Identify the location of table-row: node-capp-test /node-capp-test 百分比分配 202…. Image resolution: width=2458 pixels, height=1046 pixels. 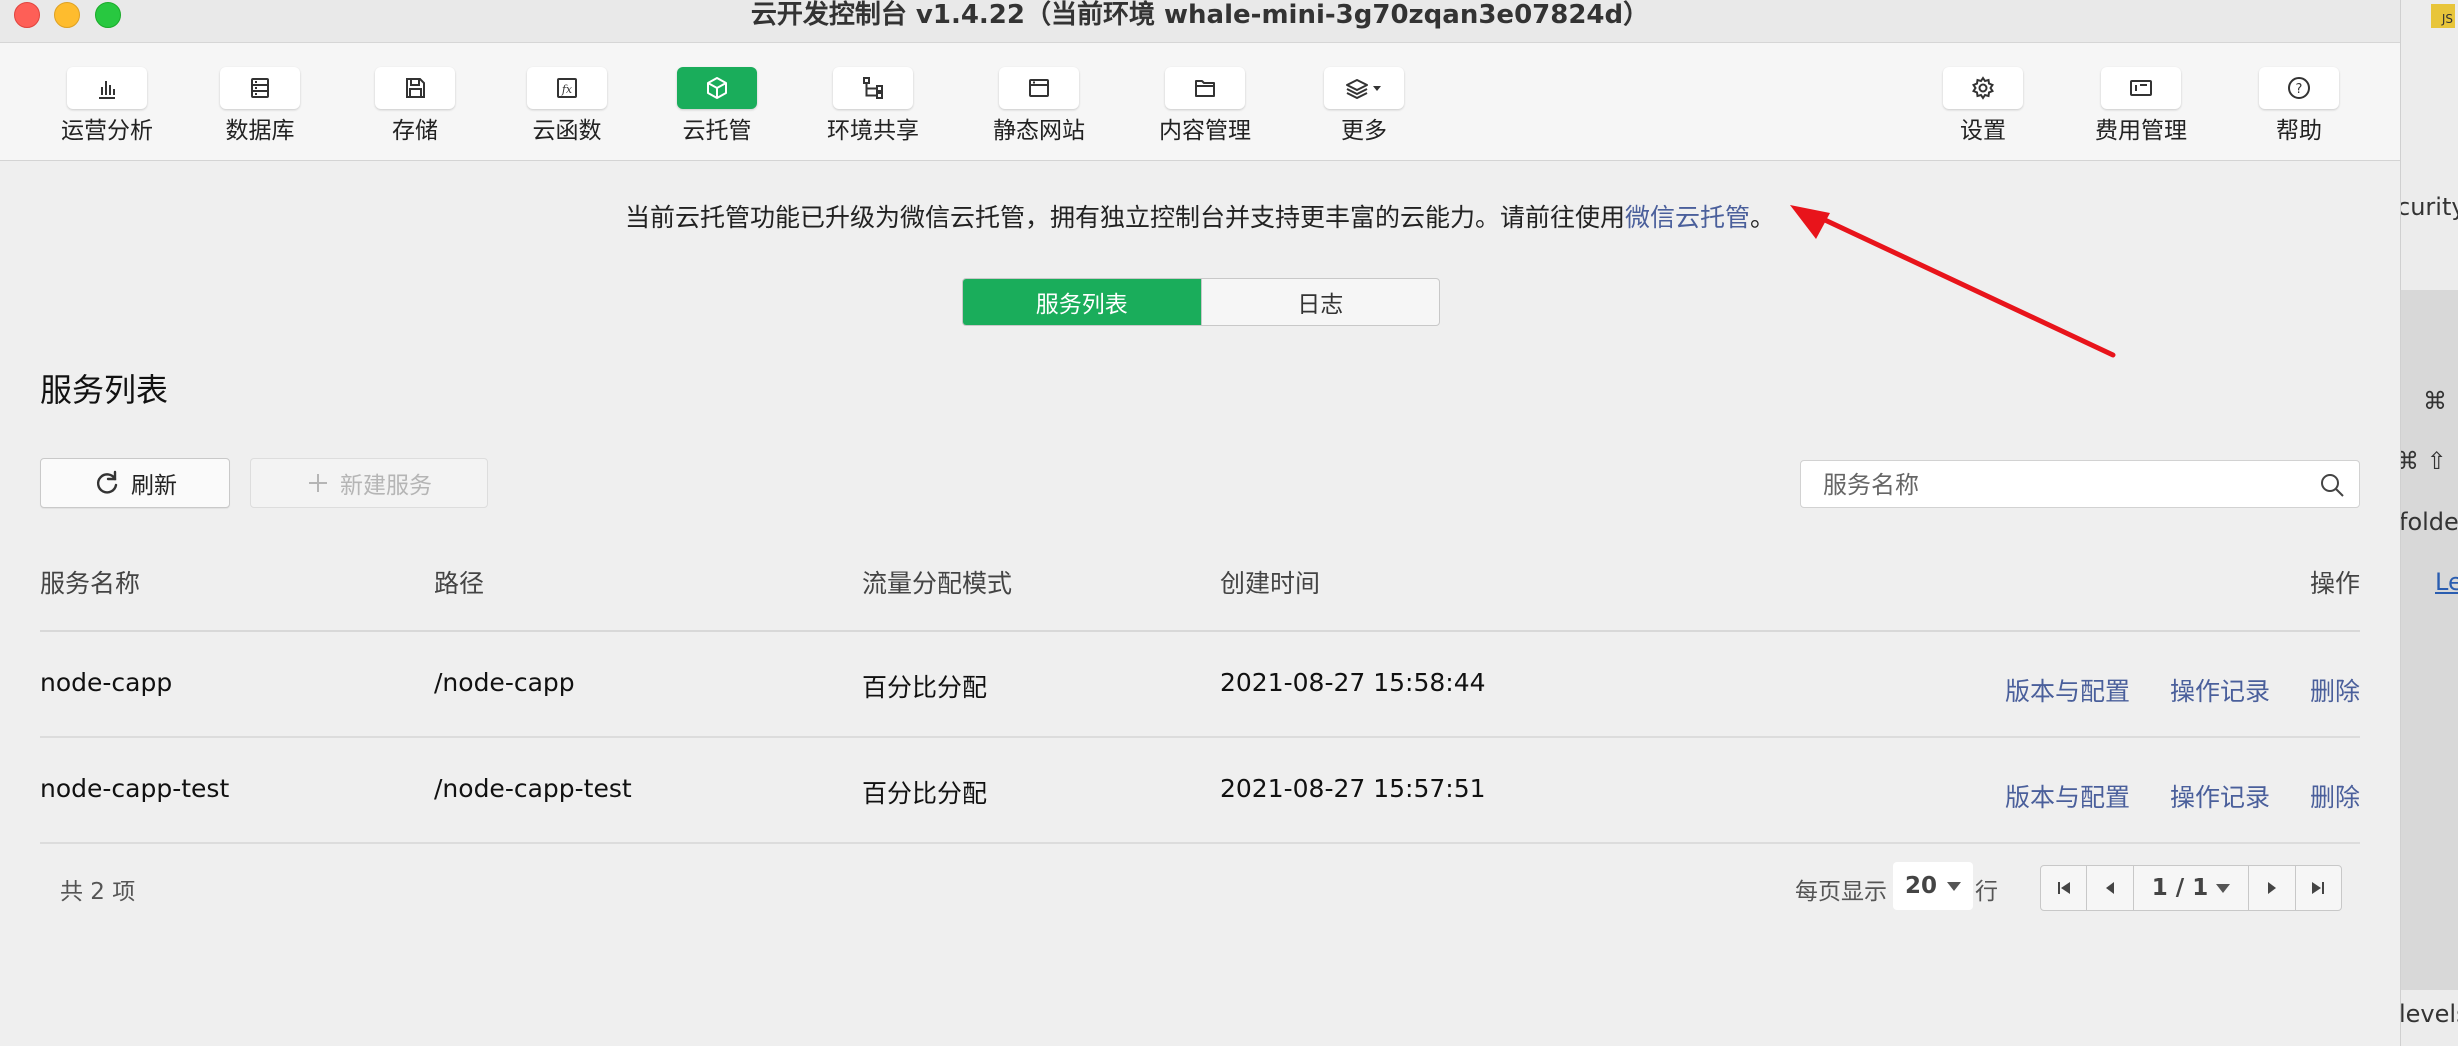
(1200, 791).